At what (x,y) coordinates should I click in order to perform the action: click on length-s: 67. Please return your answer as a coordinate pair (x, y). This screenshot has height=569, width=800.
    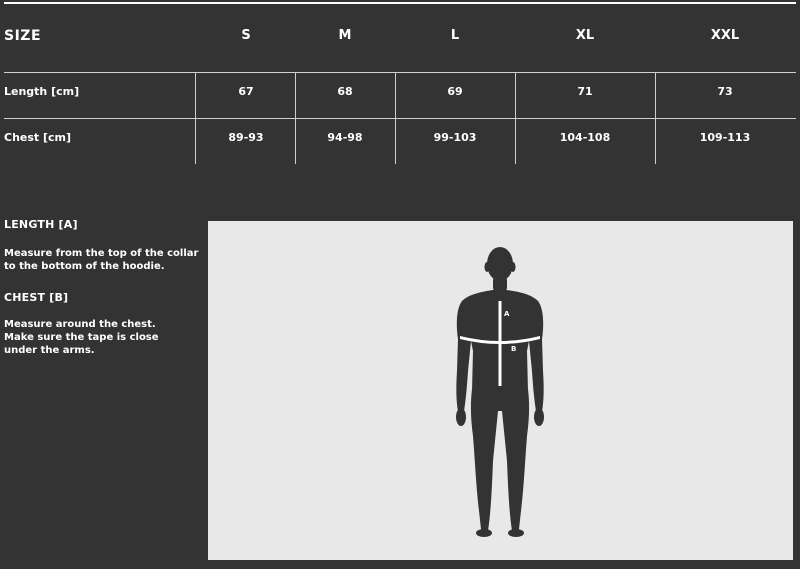
    Looking at the image, I should click on (246, 91).